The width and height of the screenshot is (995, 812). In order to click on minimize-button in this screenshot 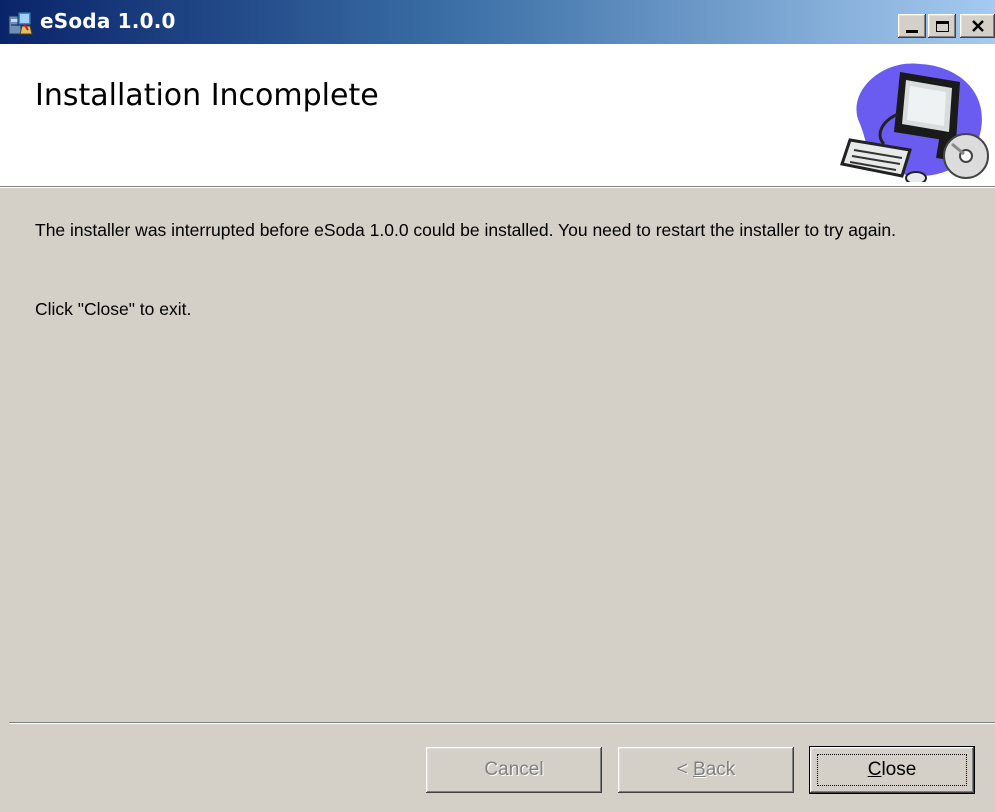, I will do `click(912, 26)`.